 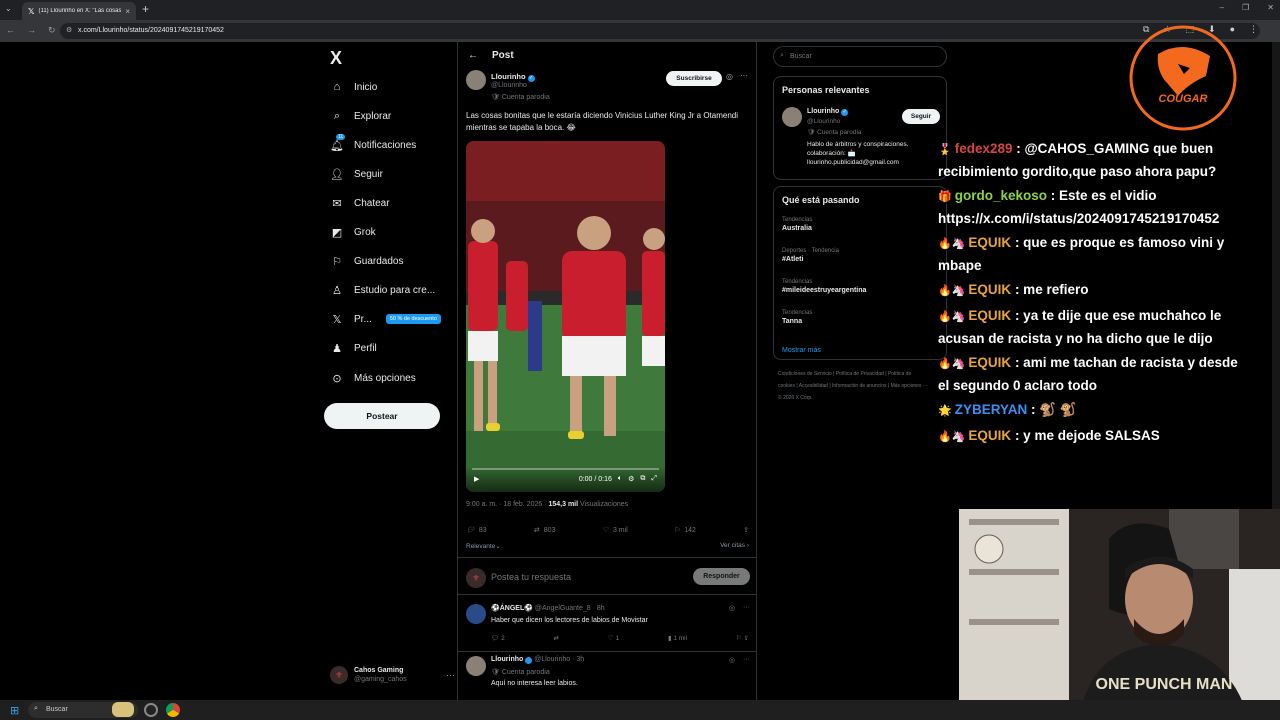 I want to click on nav-notifications: 🔔︎ 11 Notificaciones, so click(x=373, y=144).